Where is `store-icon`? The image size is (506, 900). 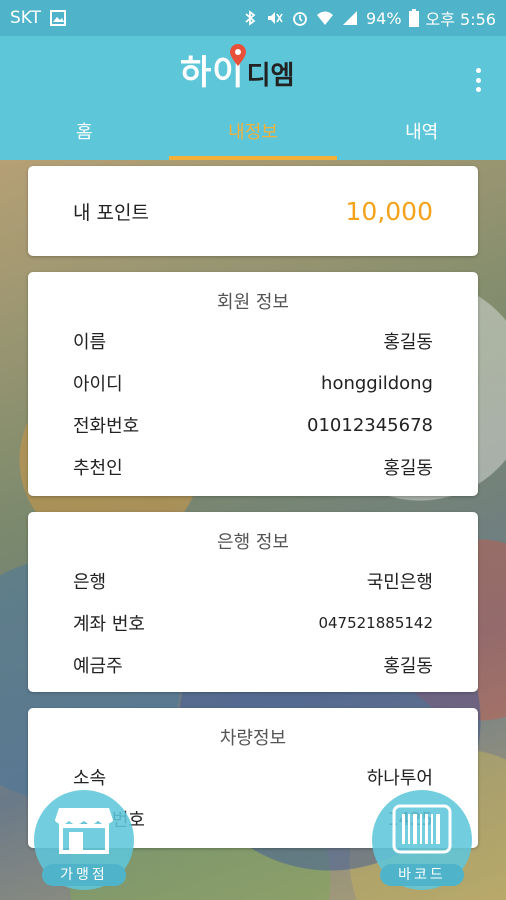
store-icon is located at coordinates (84, 831).